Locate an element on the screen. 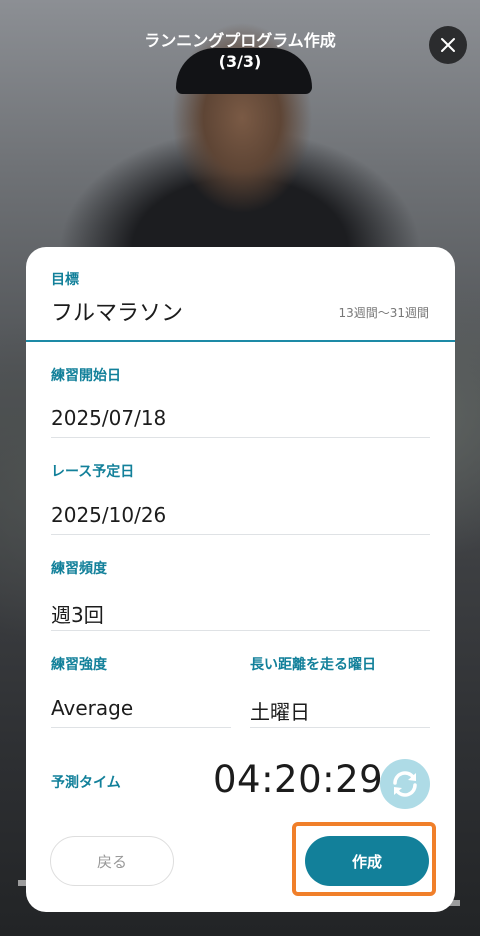 The image size is (480, 936). refresh-button is located at coordinates (405, 784).